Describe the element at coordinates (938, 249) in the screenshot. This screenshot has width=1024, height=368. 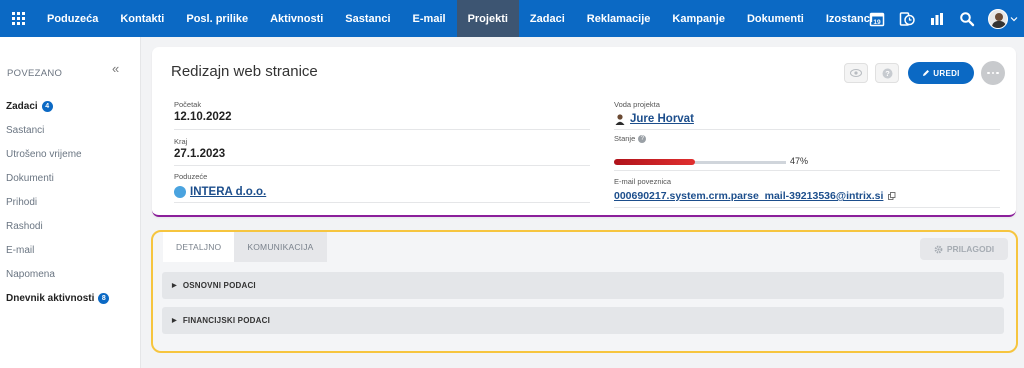
I see `gear-icon` at that location.